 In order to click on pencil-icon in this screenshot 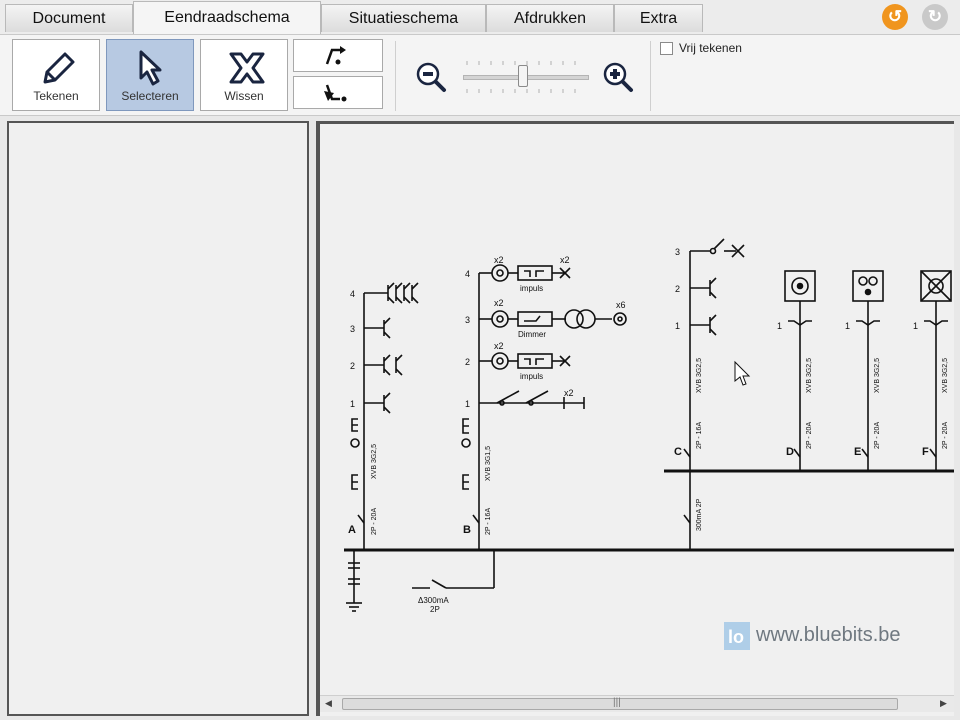, I will do `click(59, 68)`.